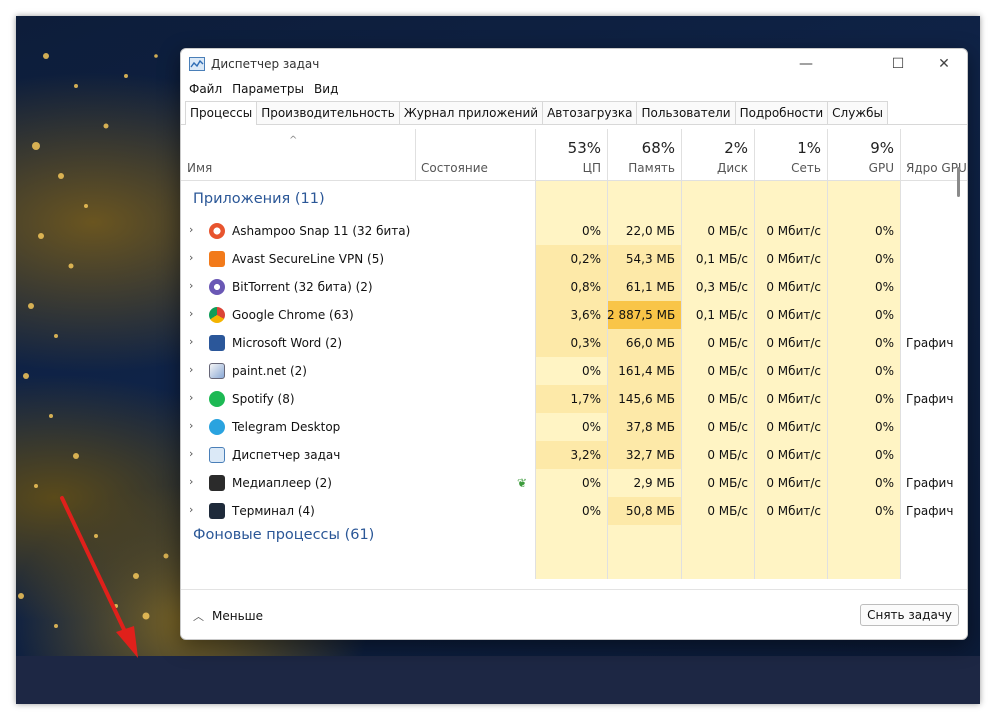 Image resolution: width=996 pixels, height=720 pixels. I want to click on maximize-button: ☐, so click(898, 64).